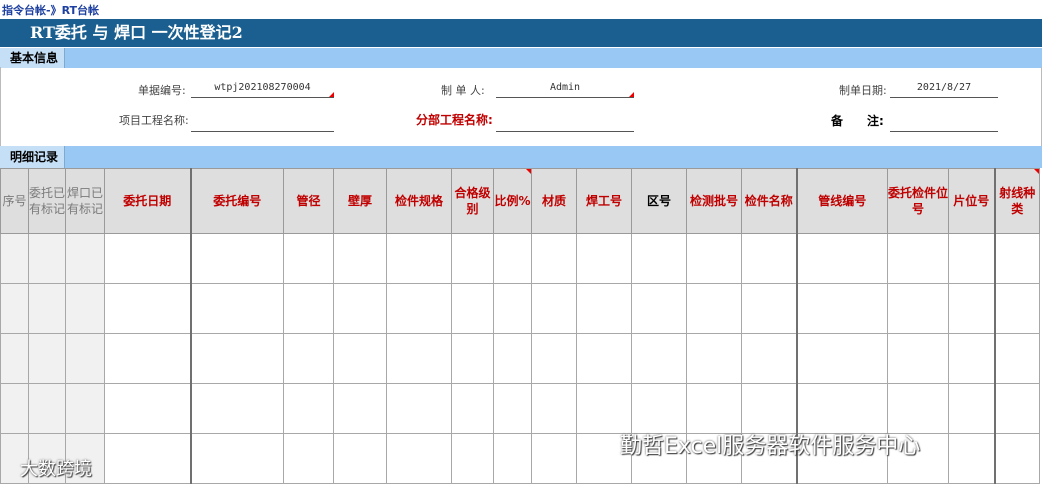 The image size is (1042, 488). Describe the element at coordinates (80, 10) in the screenshot. I see `breadcrumb-current-link: RT台帐` at that location.